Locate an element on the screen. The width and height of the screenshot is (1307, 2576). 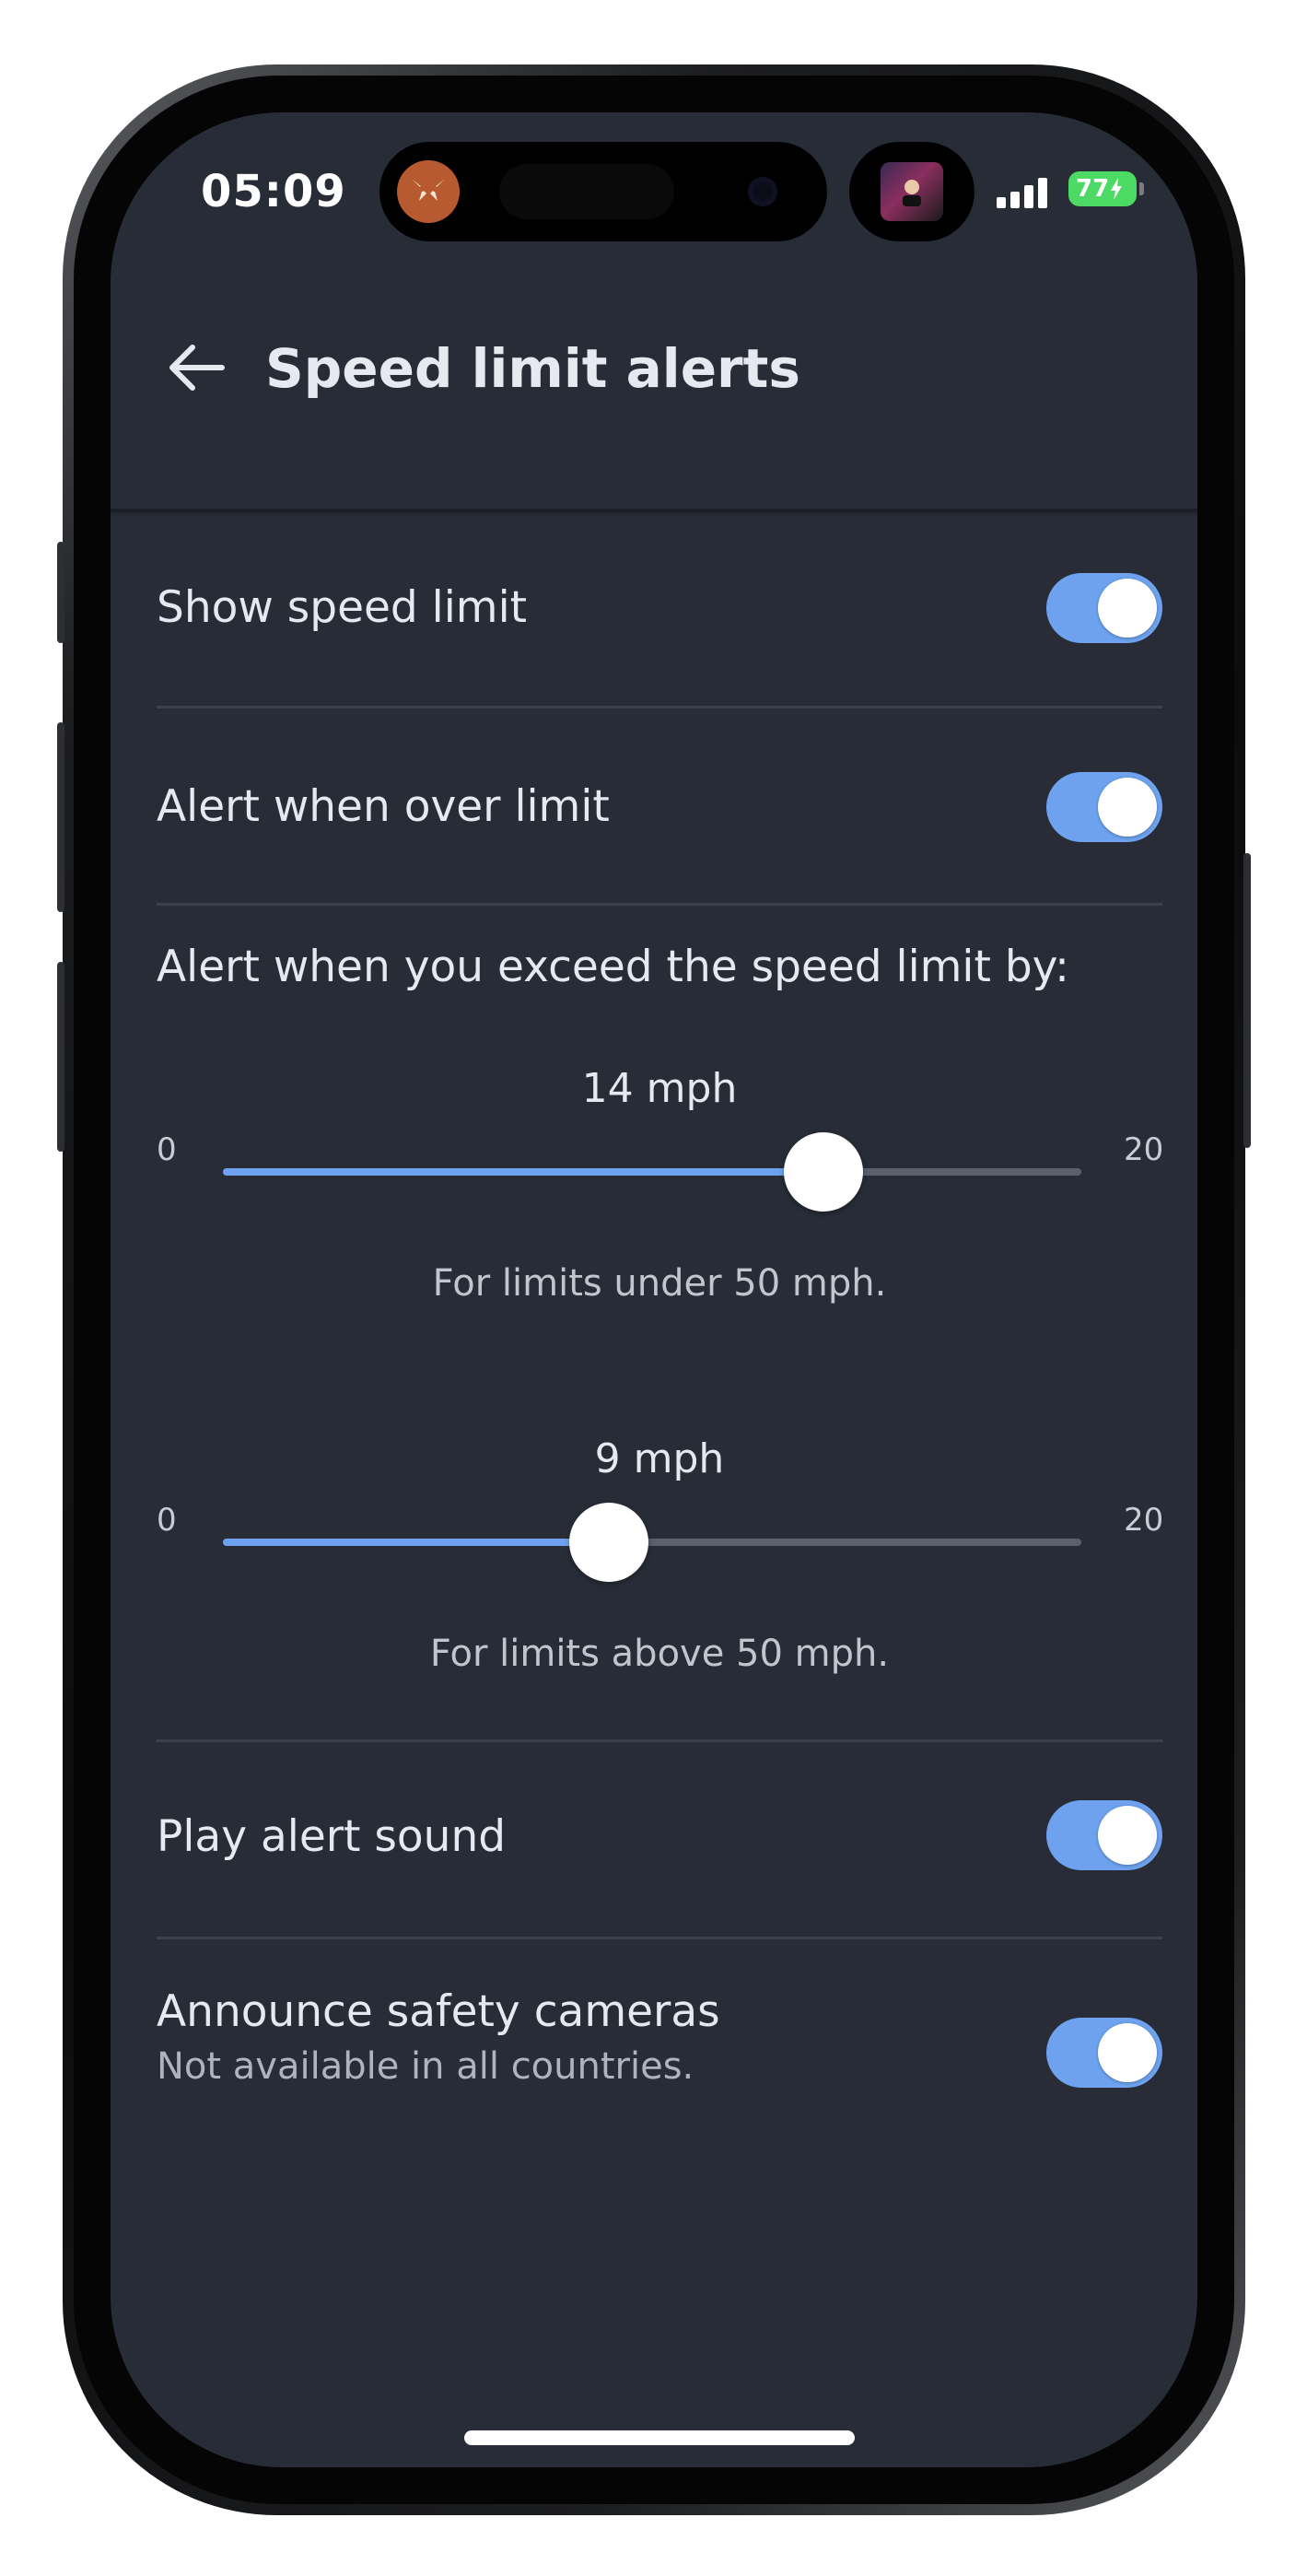
safety-cameras-toggle is located at coordinates (1104, 2053).